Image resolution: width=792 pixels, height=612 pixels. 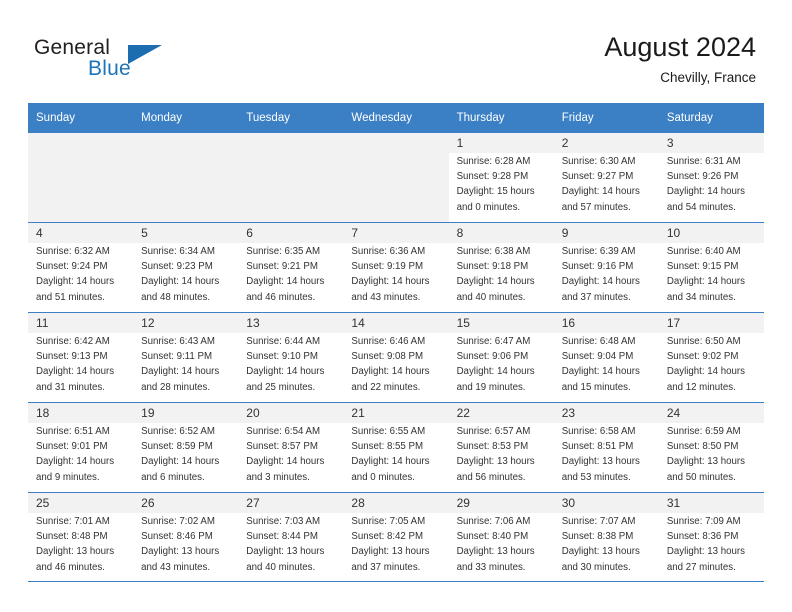 What do you see at coordinates (596, 297) in the screenshot?
I see `day-daylight-text: and 37 minutes.` at bounding box center [596, 297].